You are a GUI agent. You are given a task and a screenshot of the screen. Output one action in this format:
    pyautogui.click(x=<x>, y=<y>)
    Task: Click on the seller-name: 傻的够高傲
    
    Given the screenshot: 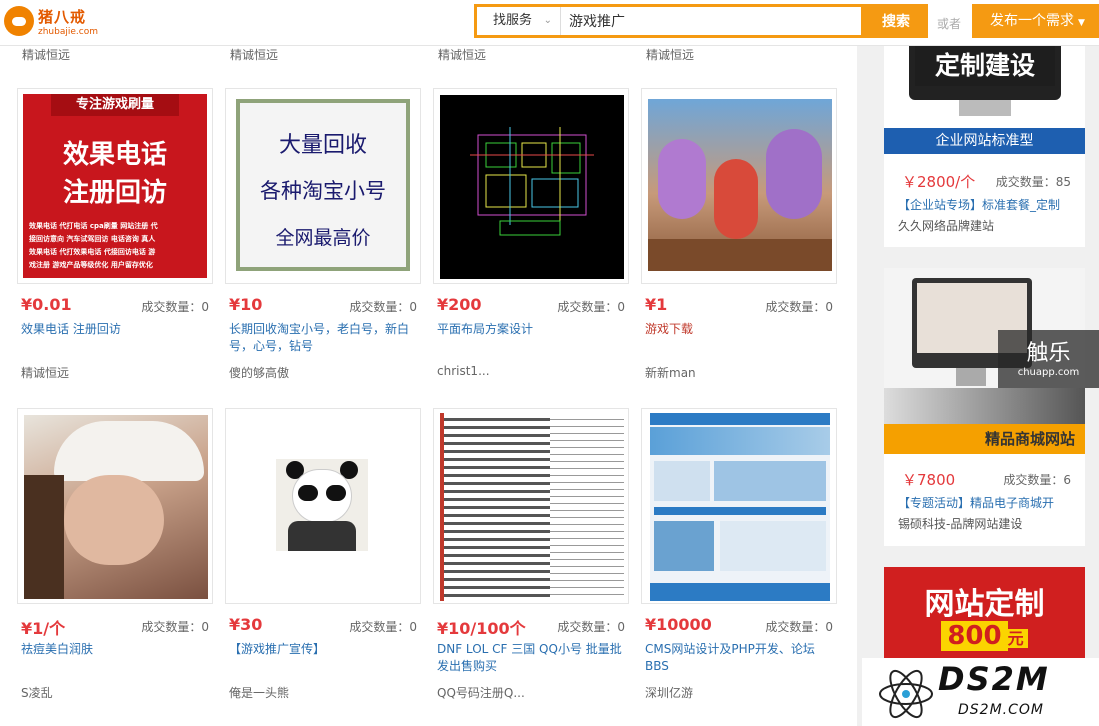 What is the action you would take?
    pyautogui.click(x=259, y=372)
    